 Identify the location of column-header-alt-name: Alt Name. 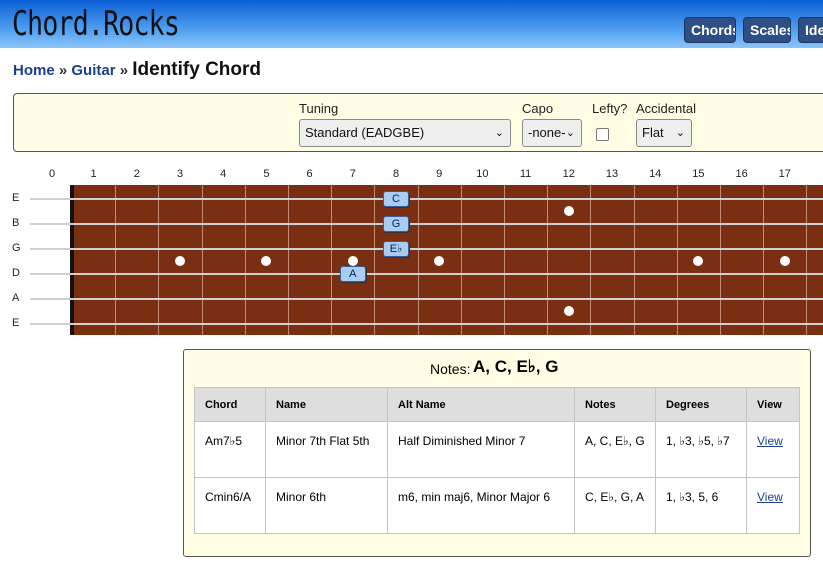
(481, 404).